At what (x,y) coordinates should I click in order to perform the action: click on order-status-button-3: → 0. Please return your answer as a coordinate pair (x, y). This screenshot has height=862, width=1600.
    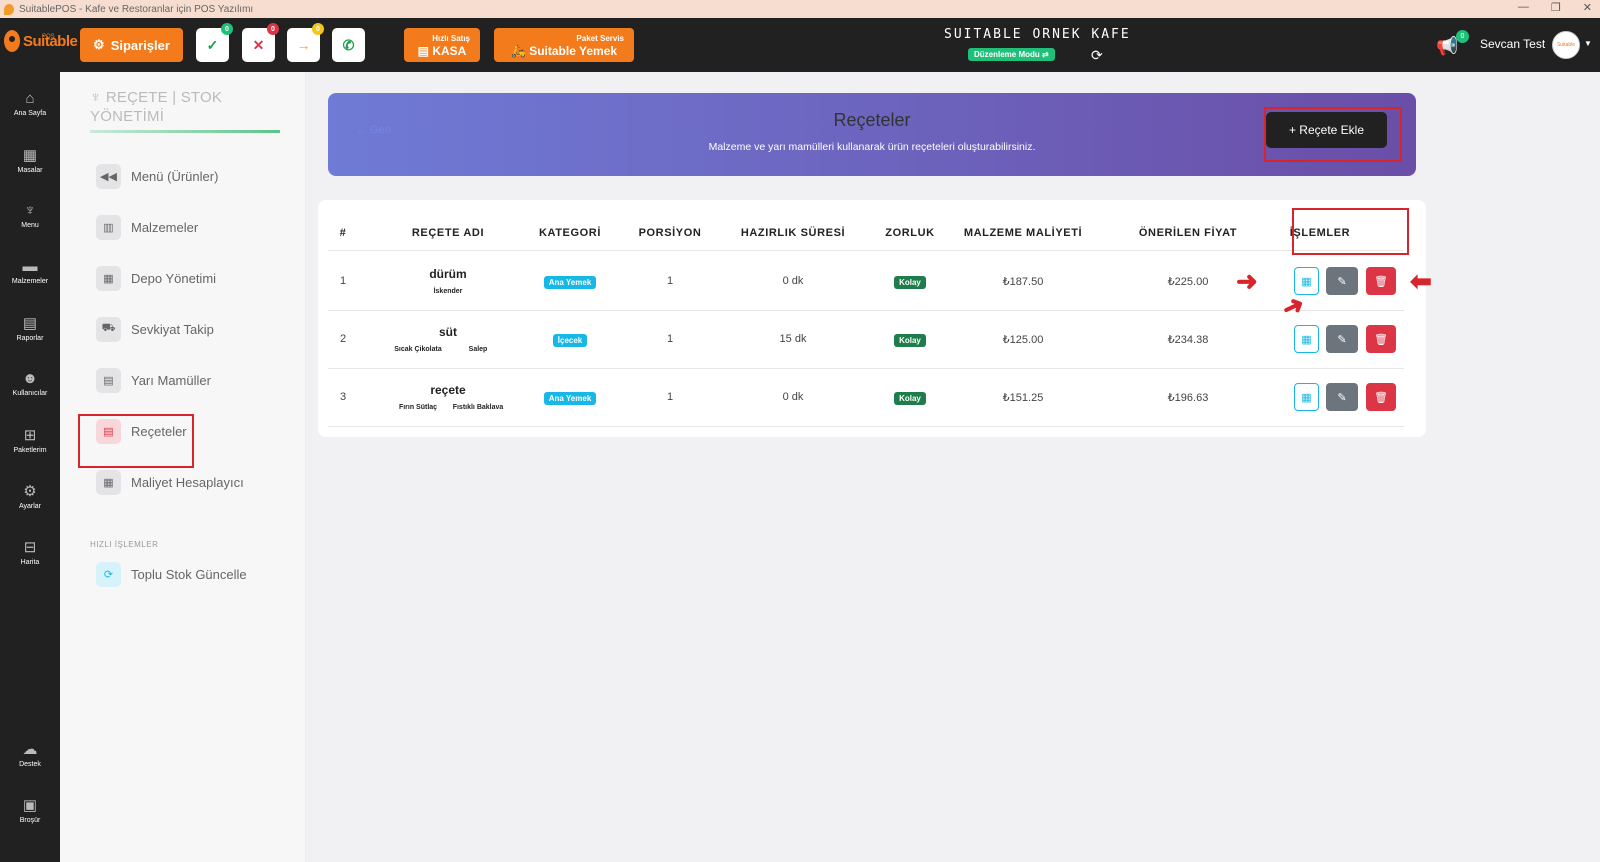
    Looking at the image, I should click on (305, 42).